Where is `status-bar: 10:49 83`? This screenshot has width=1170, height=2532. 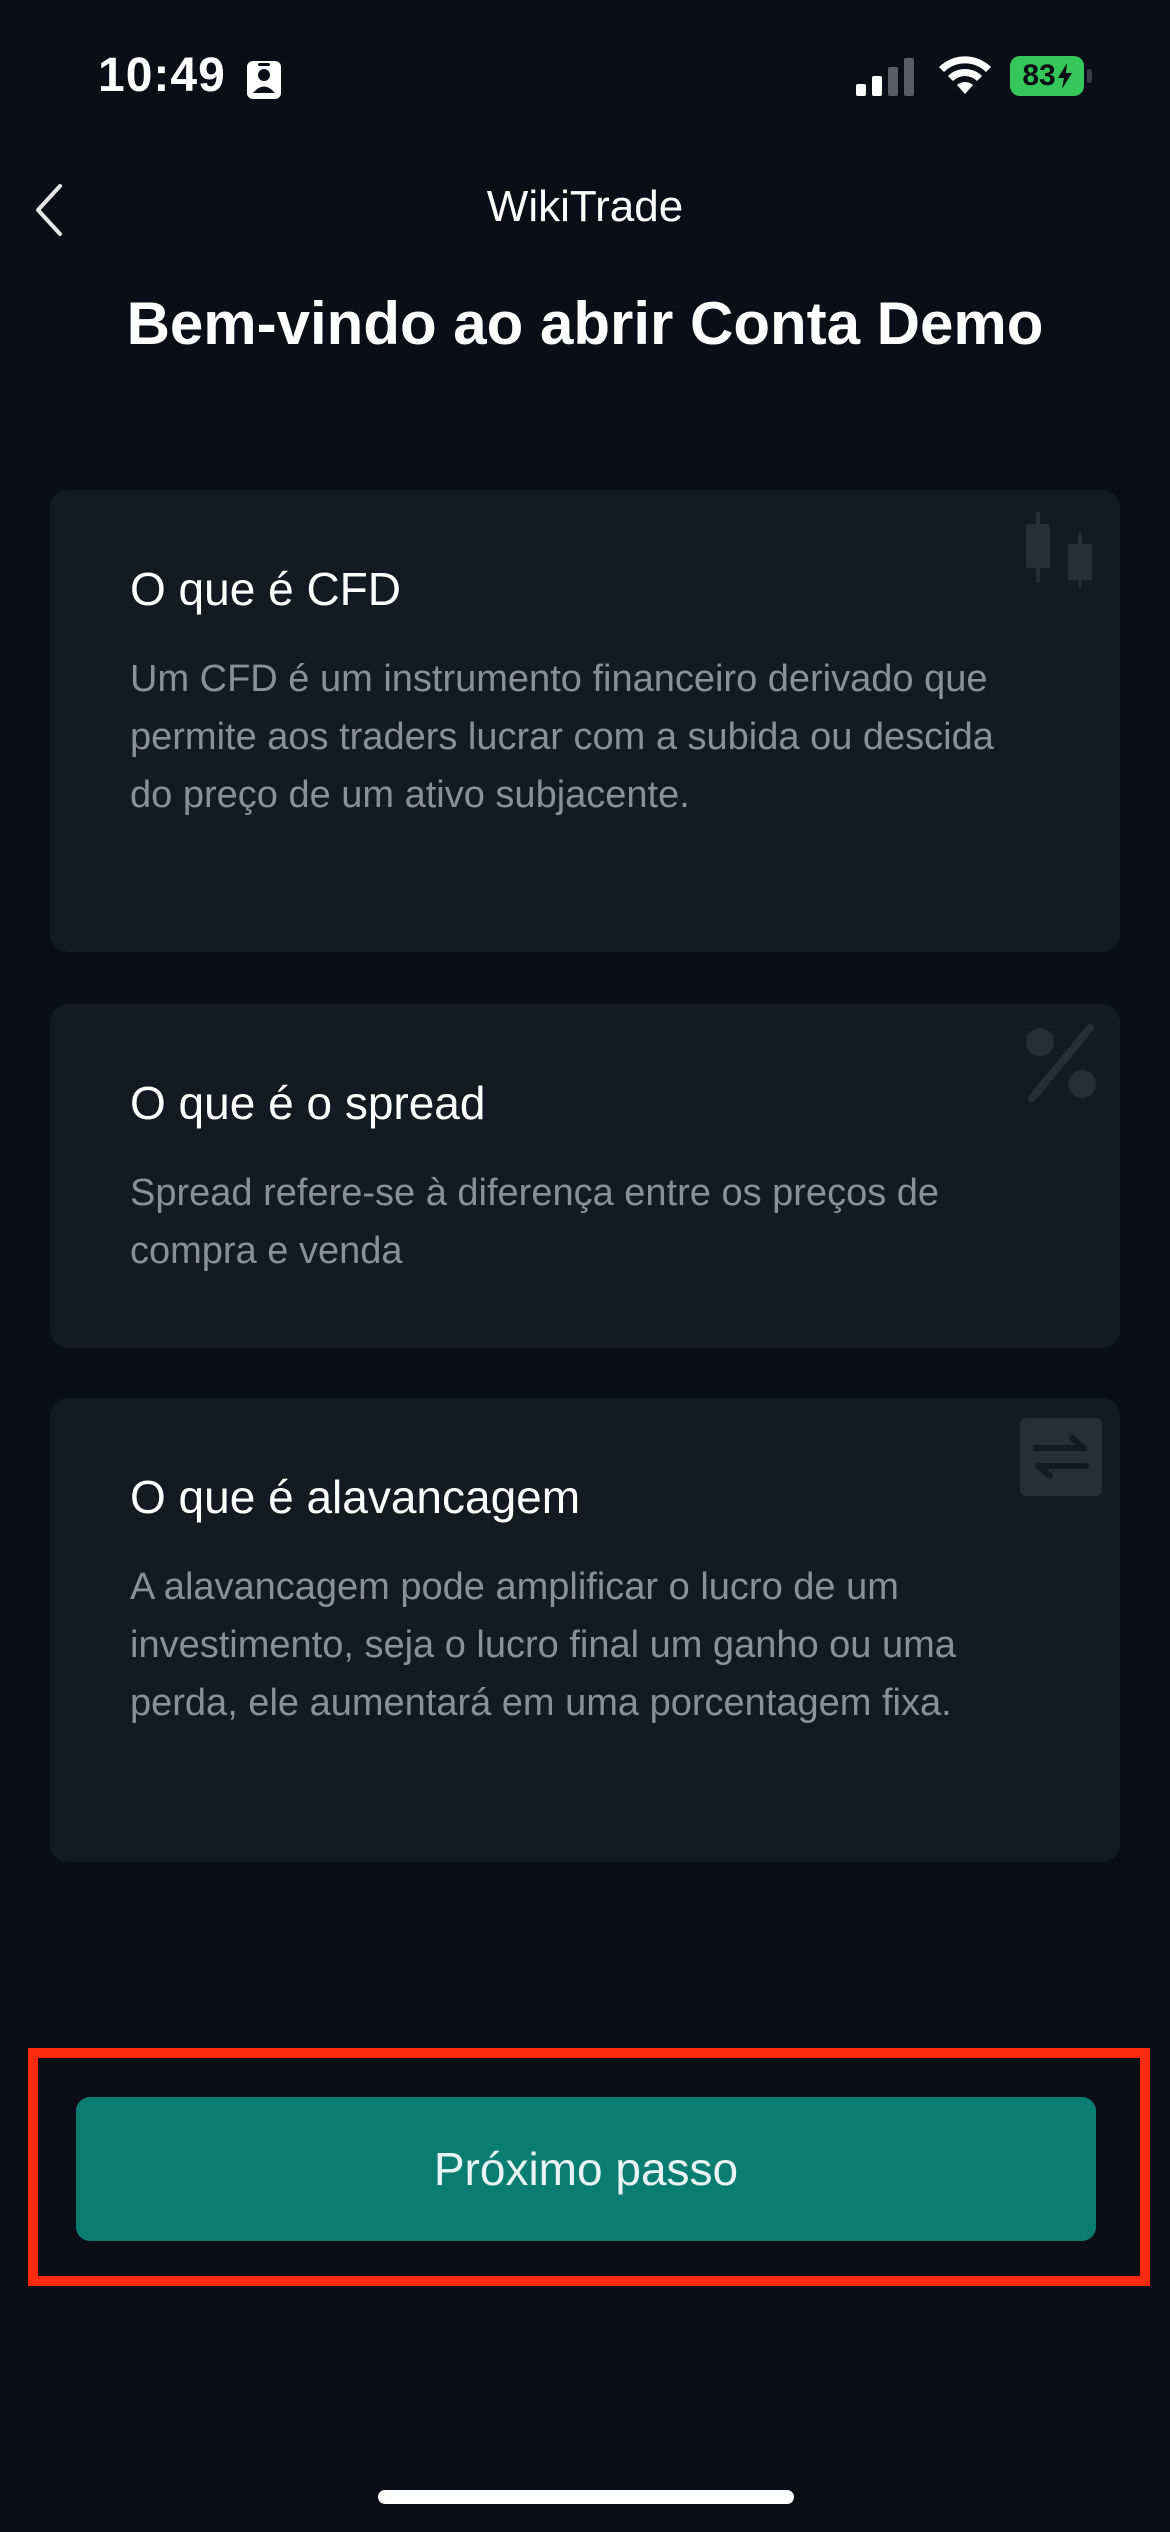 status-bar: 10:49 83 is located at coordinates (585, 80).